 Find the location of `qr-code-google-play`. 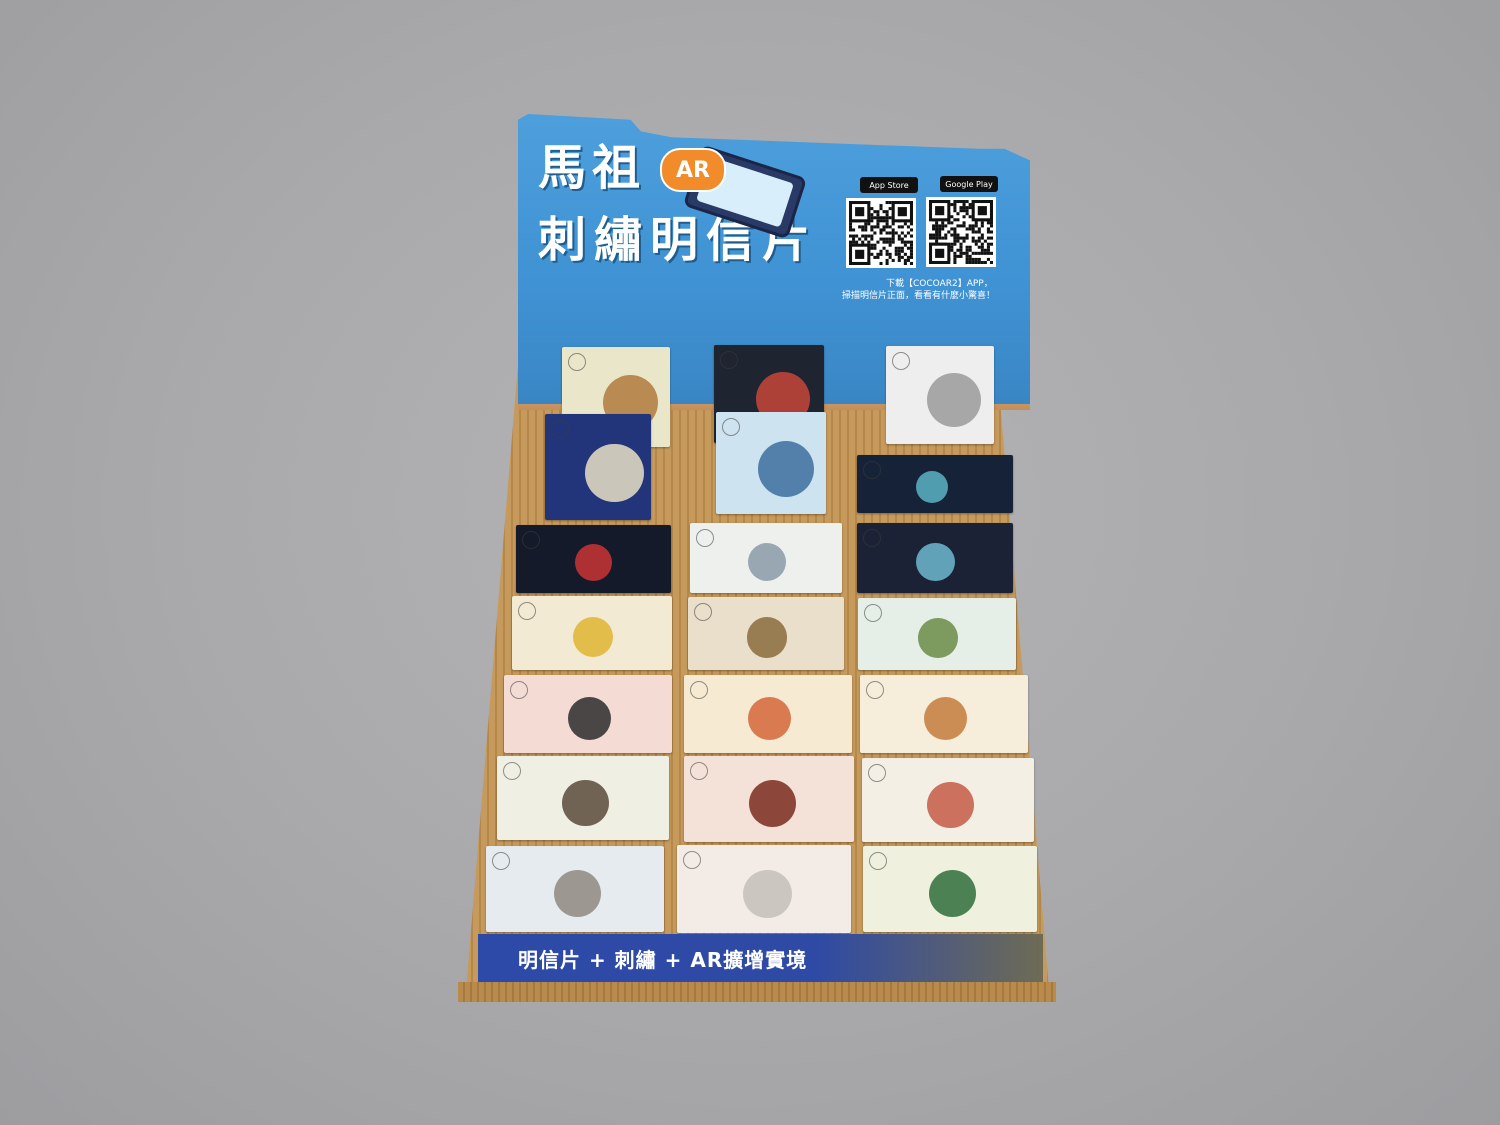

qr-code-google-play is located at coordinates (961, 232).